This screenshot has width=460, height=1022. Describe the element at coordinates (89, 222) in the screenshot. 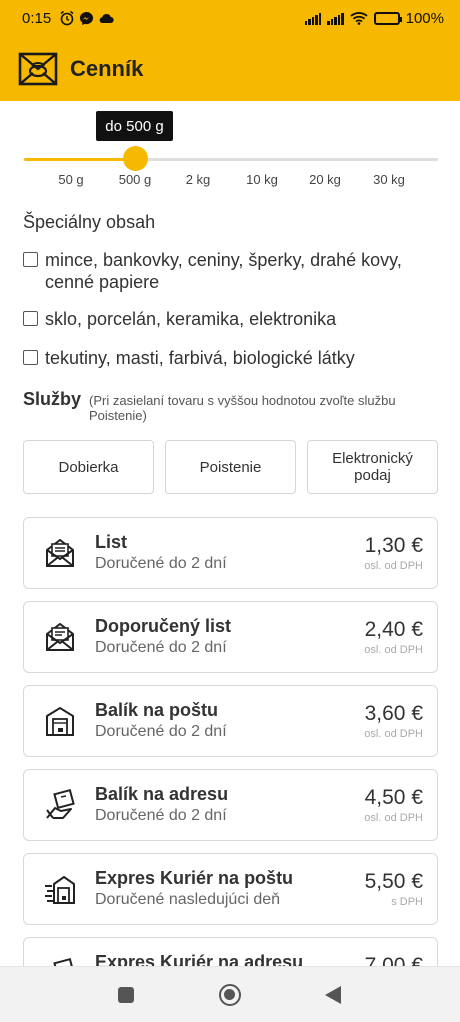

I see `special-content-title: Špeciálny obsah` at that location.